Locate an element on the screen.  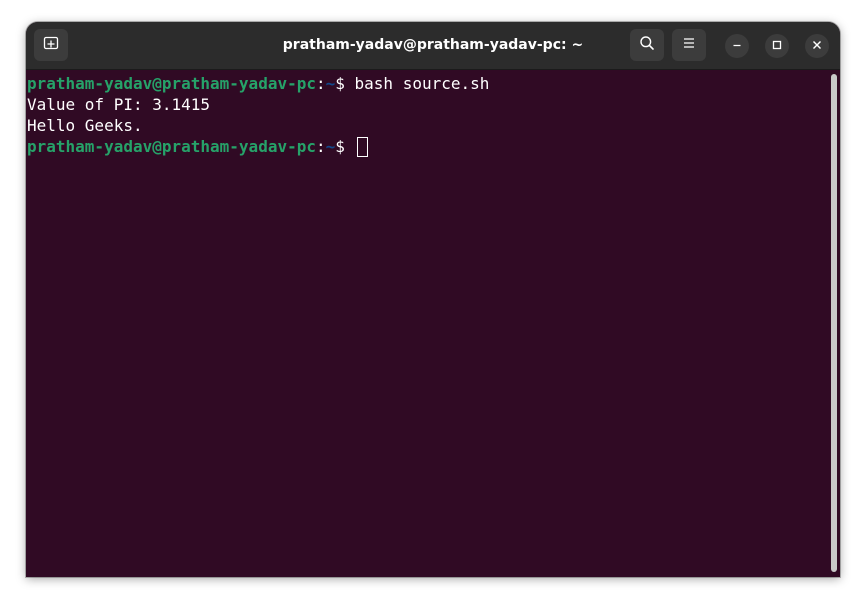
close-icon is located at coordinates (817, 46).